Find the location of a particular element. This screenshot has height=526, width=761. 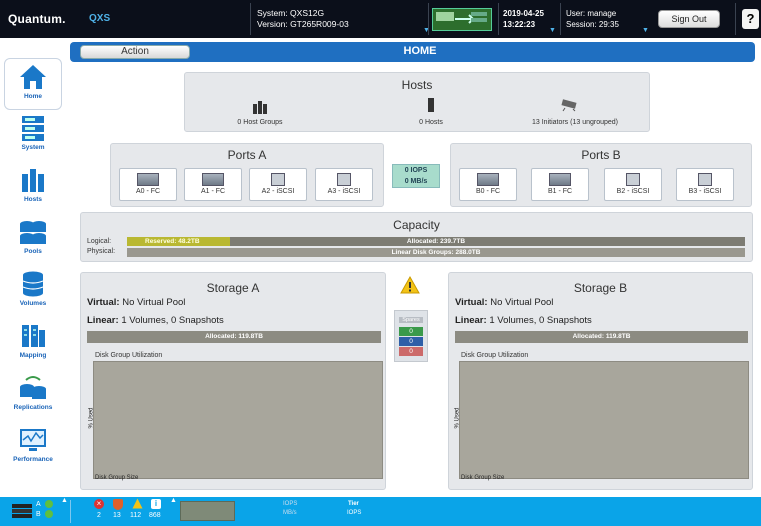

sidebar-item-pools: Pools is located at coordinates (33, 240).